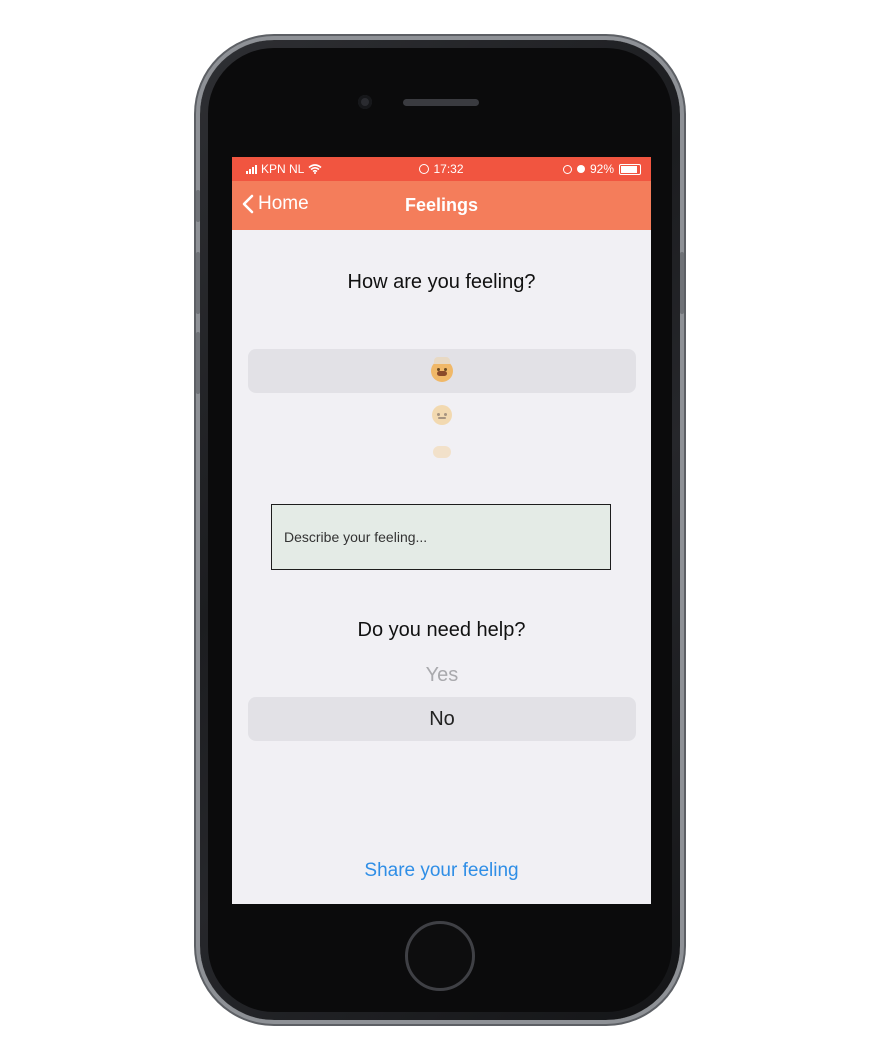 This screenshot has width=880, height=1060. Describe the element at coordinates (441, 871) in the screenshot. I see `share-feeling-button: Share your feeling` at that location.